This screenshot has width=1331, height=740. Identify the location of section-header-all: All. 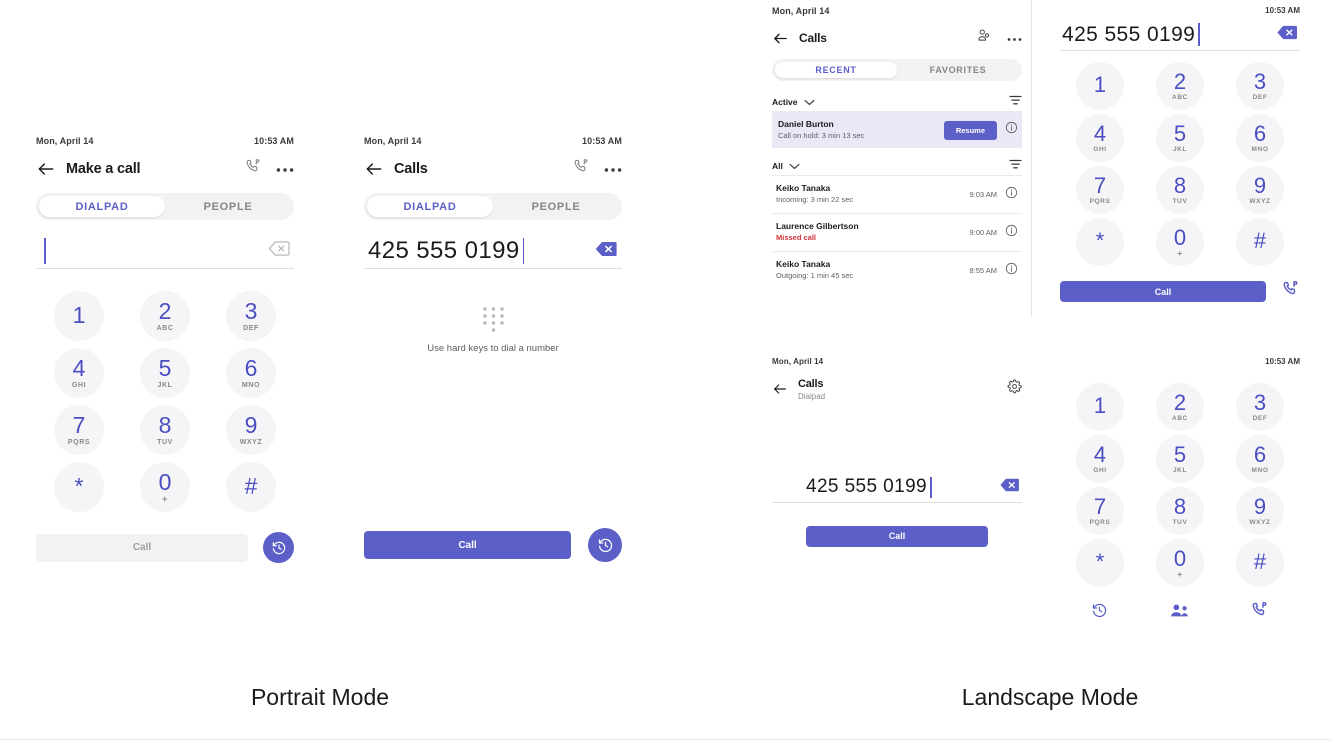
(897, 166).